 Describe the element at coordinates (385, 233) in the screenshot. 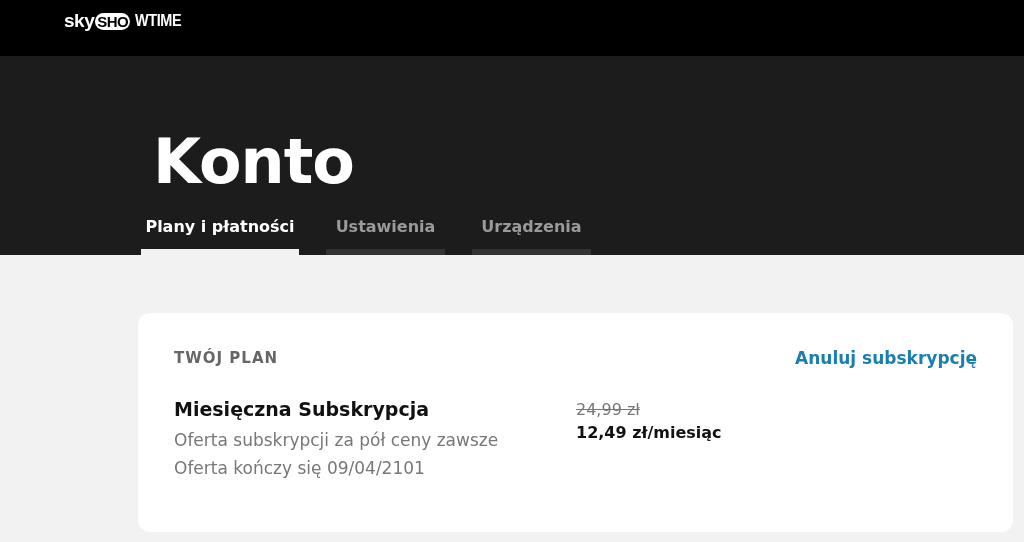

I see `tab: Ustawienia` at that location.